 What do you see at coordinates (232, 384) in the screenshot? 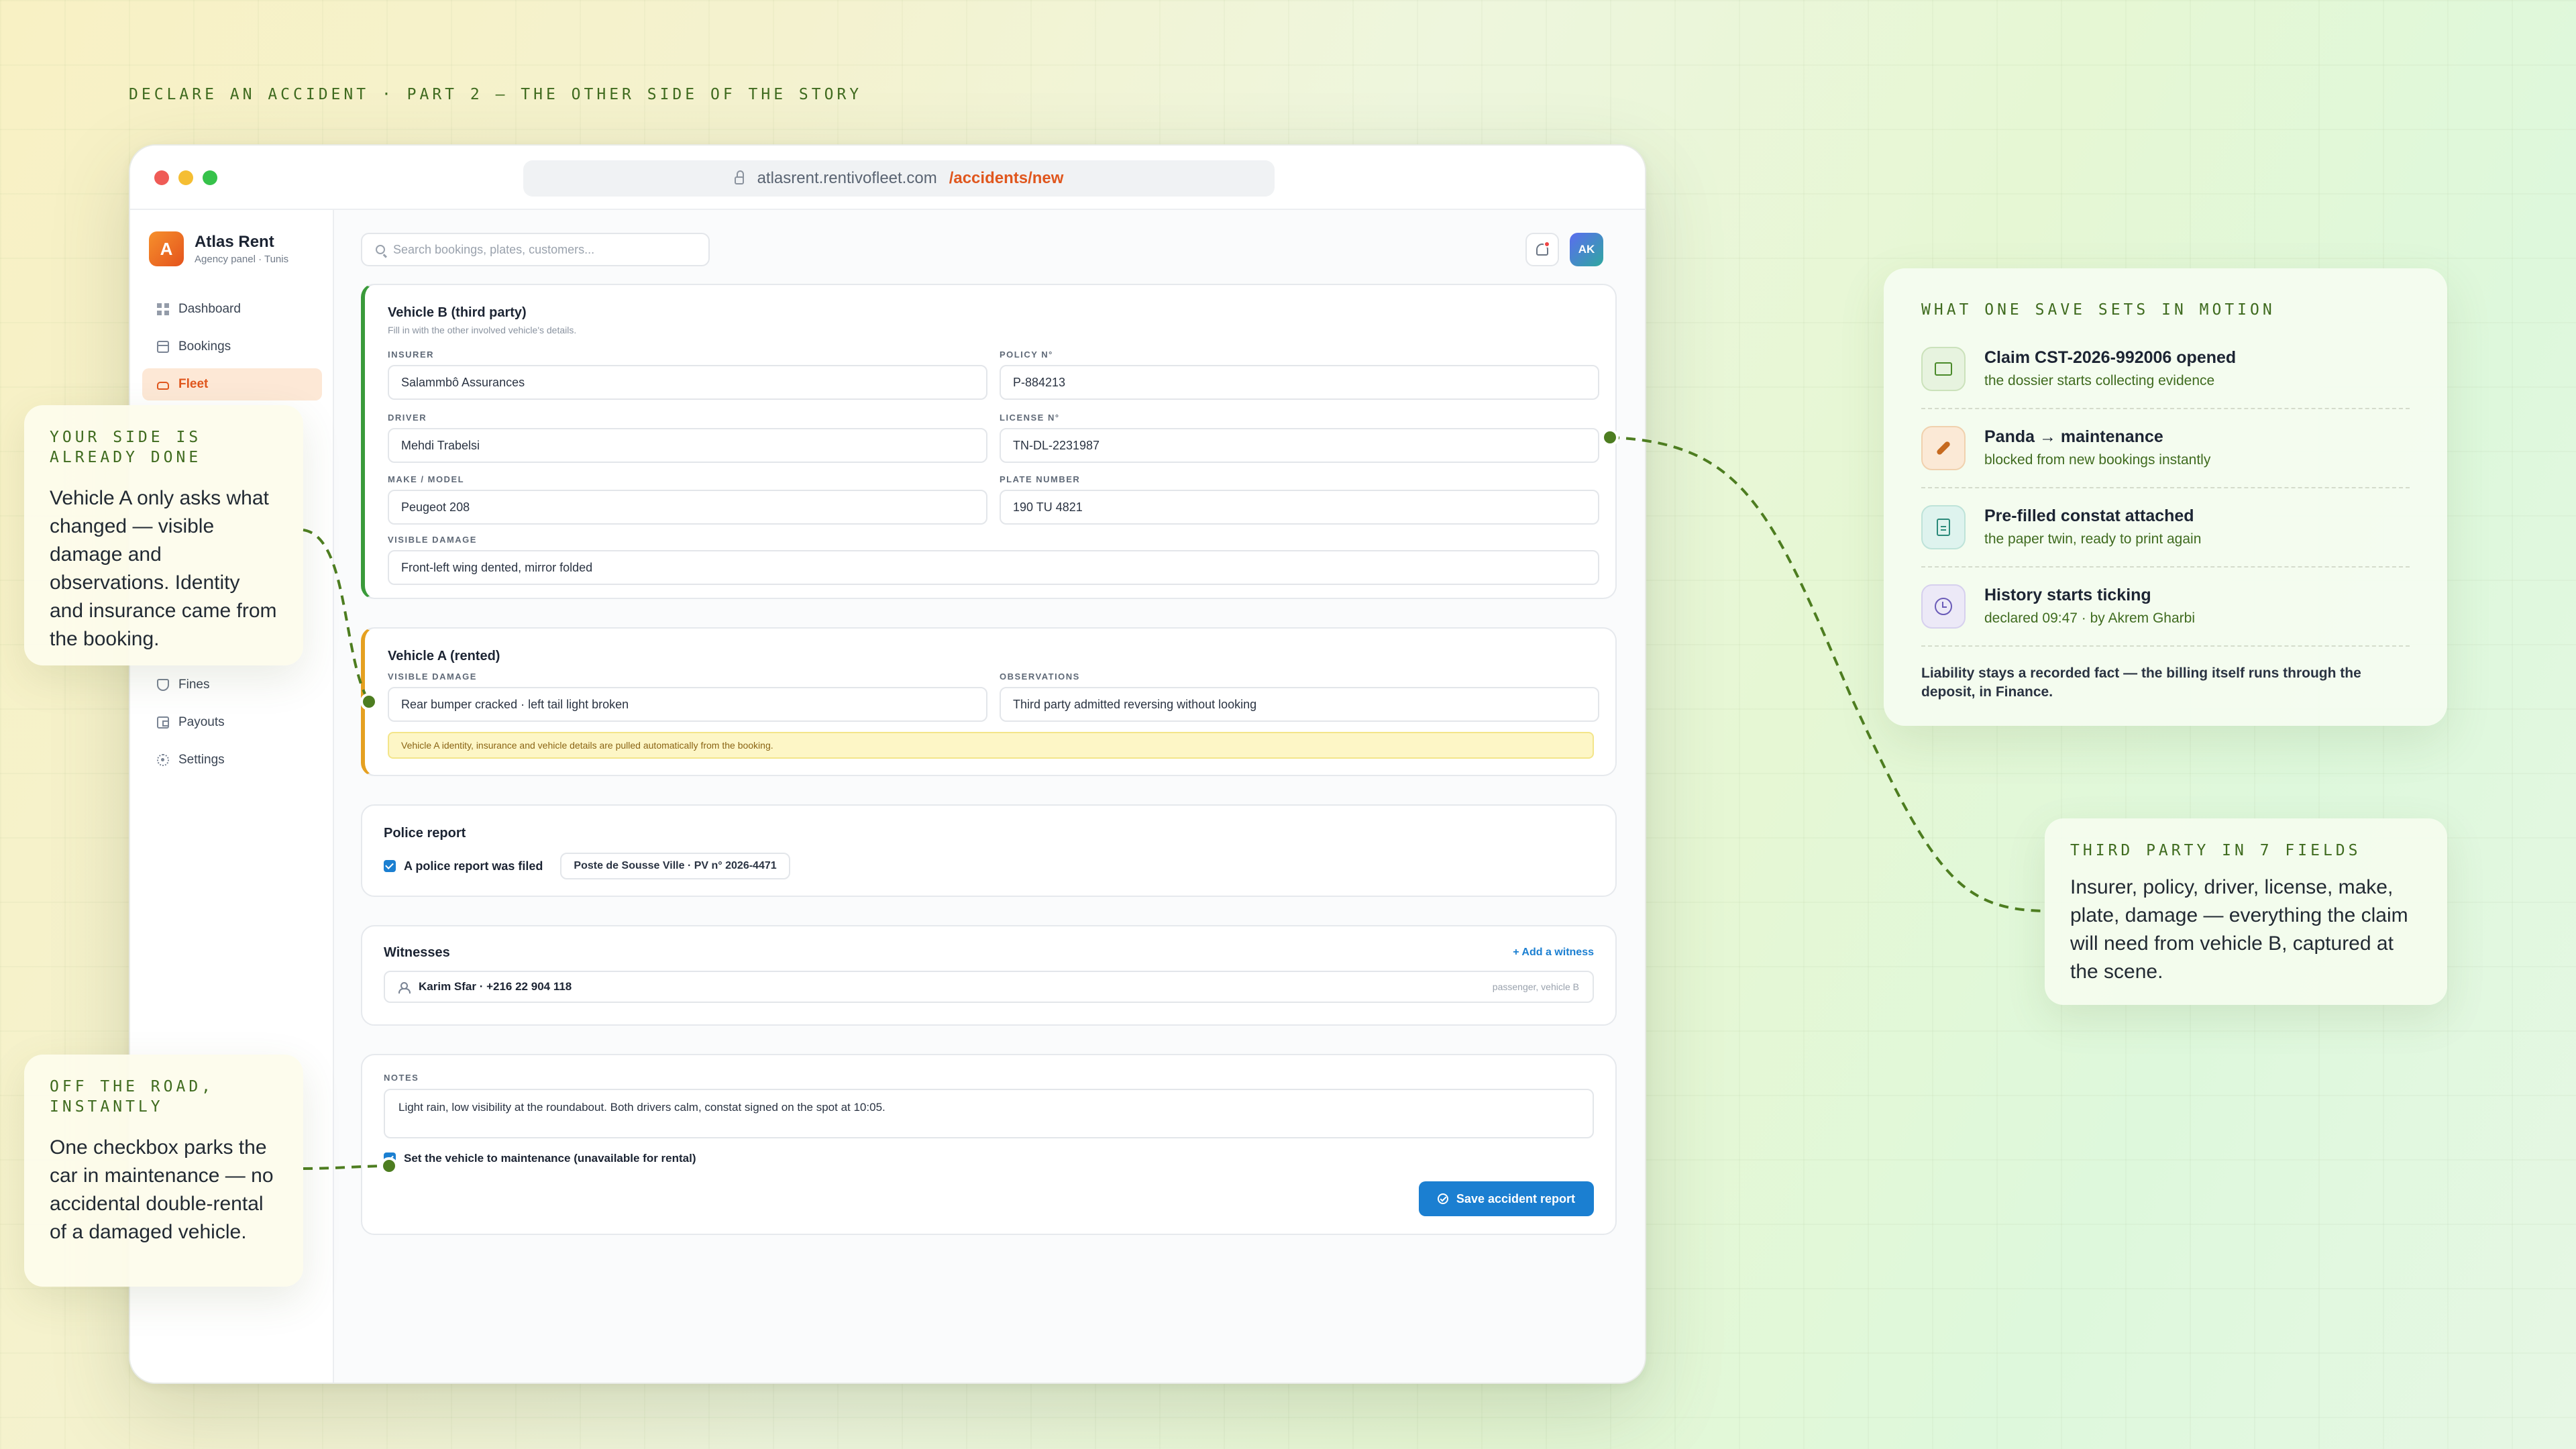
I see `sidebar-item-fleet: Fleet` at bounding box center [232, 384].